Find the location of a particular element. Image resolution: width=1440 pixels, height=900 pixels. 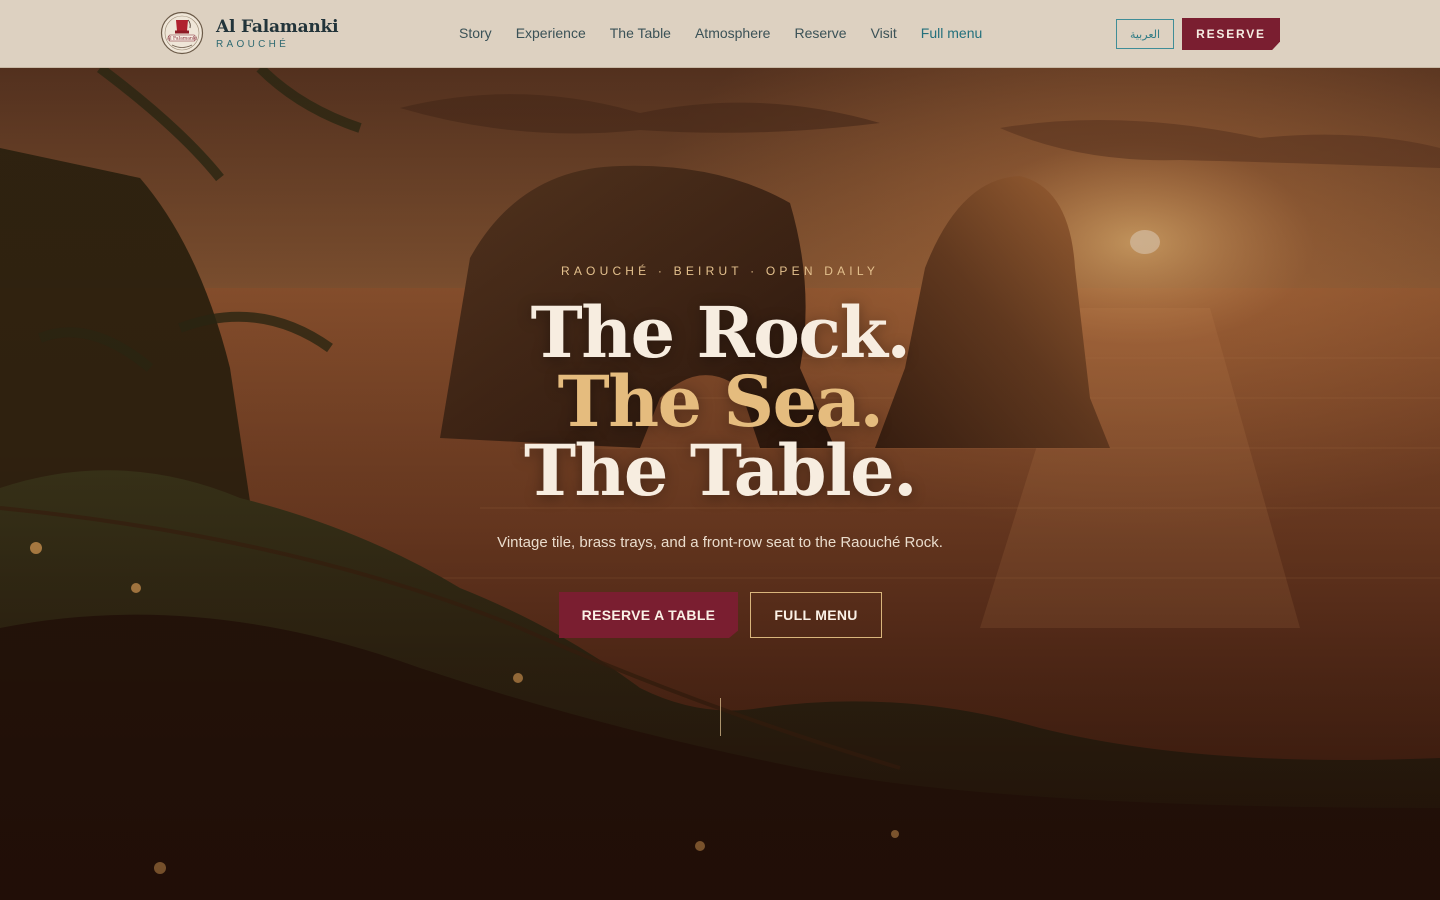

logo-wordmark: Al Falamanki is located at coordinates (182, 39).